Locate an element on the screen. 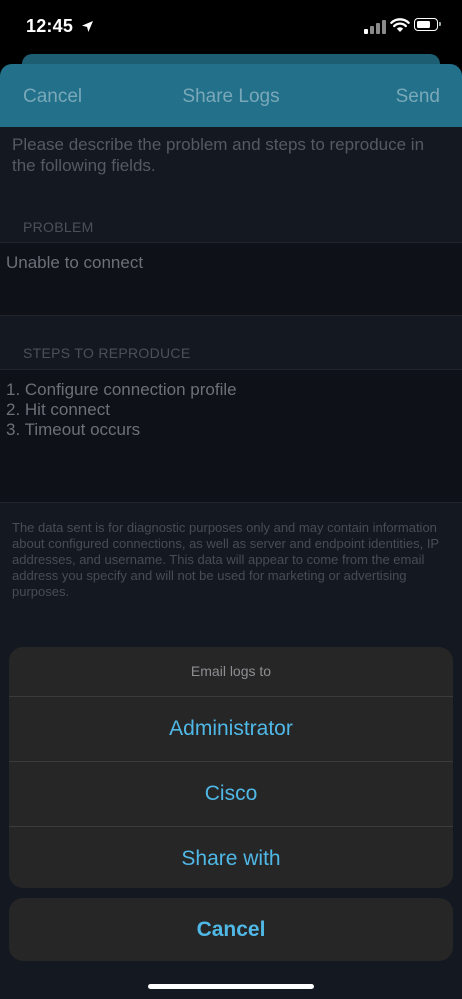  nav-bar: Cancel Share Logs Send is located at coordinates (231, 95).